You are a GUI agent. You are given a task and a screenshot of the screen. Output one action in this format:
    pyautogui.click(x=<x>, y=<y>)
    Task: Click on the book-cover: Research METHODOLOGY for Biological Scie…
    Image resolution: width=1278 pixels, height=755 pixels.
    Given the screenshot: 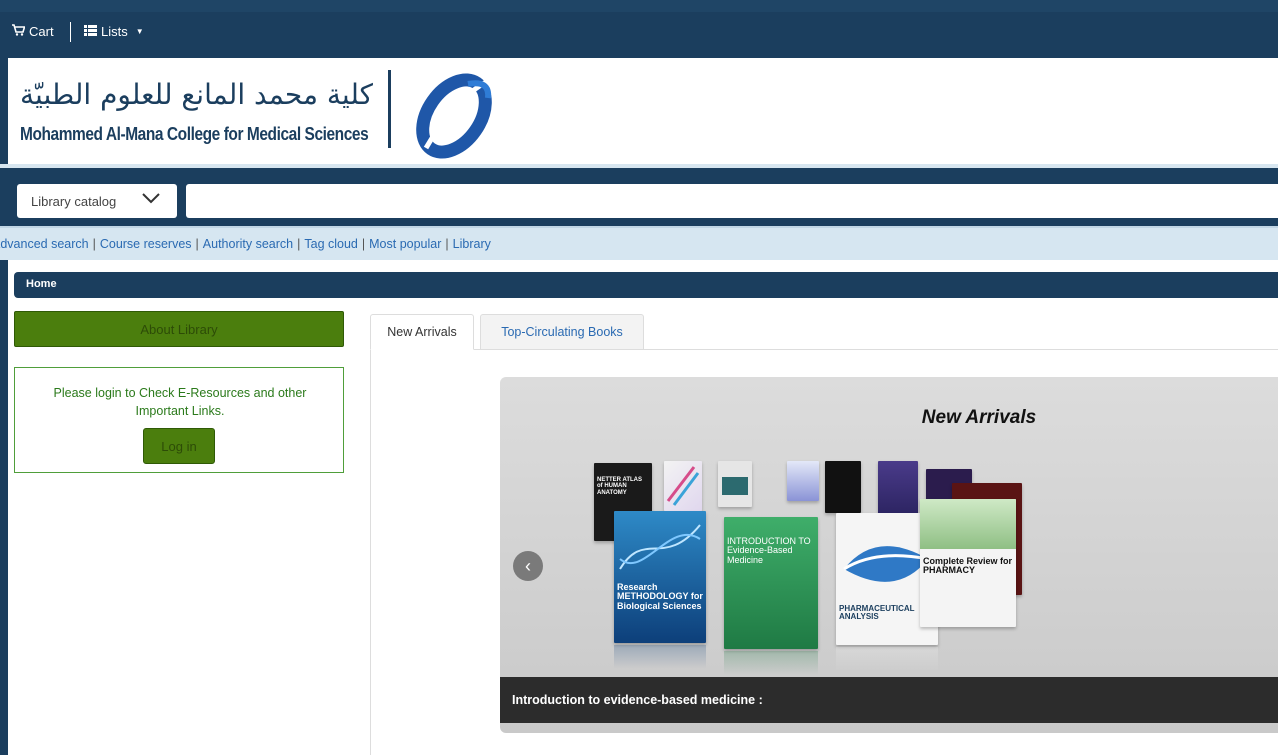 What is the action you would take?
    pyautogui.click(x=660, y=577)
    